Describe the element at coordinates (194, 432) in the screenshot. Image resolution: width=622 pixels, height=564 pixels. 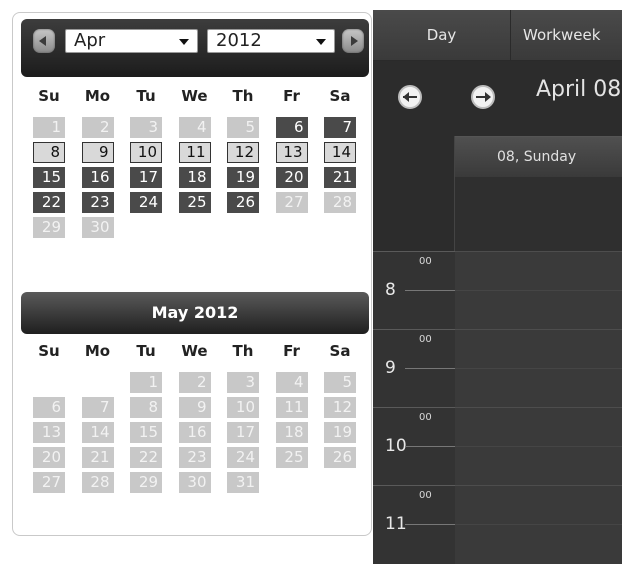
I see `may-day-cell: 16` at that location.